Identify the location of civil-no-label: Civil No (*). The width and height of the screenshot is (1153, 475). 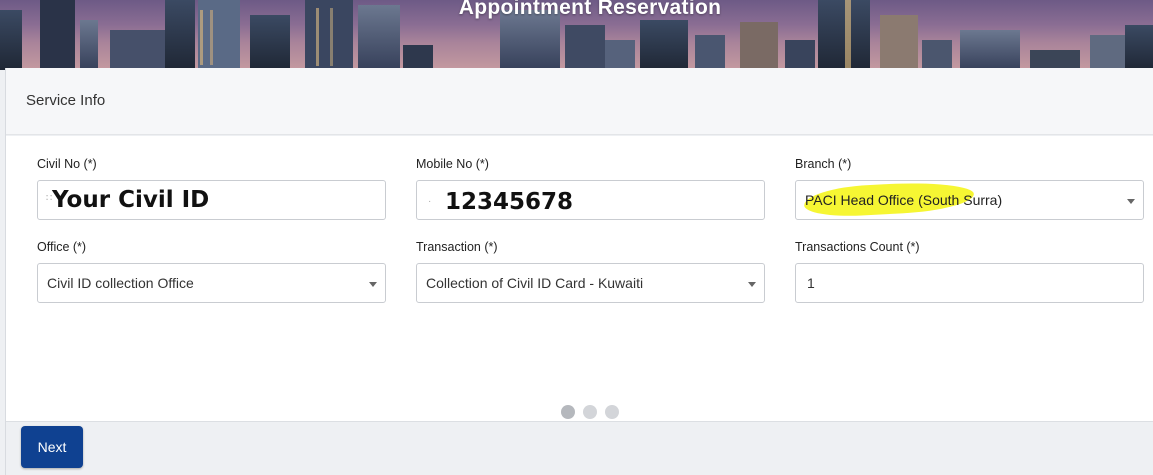
(67, 164).